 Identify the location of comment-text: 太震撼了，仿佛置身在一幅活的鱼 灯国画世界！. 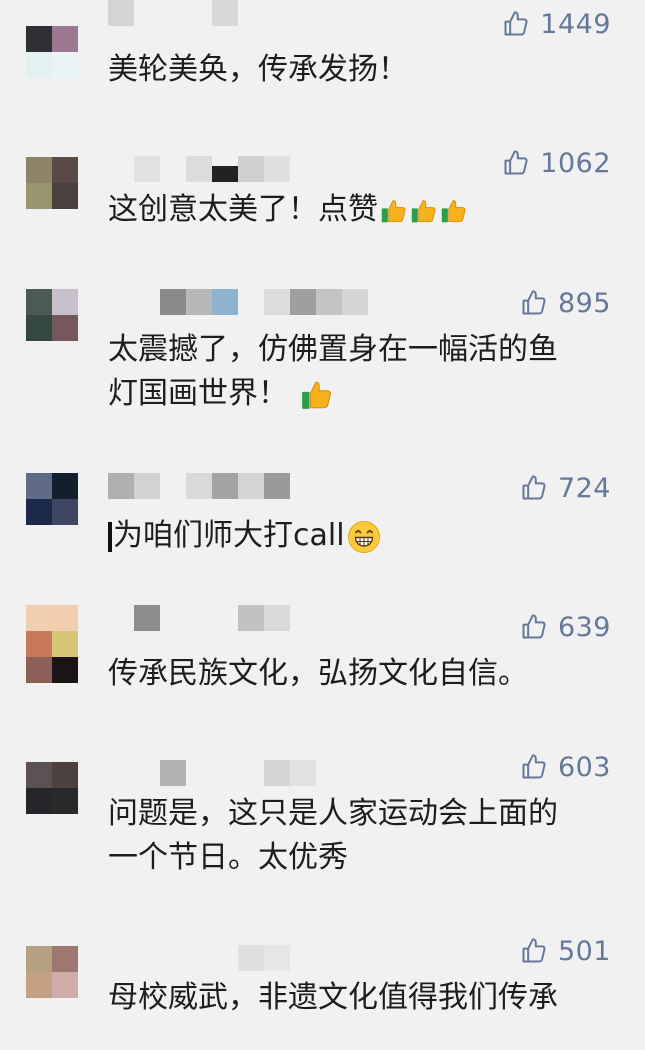
(368, 372).